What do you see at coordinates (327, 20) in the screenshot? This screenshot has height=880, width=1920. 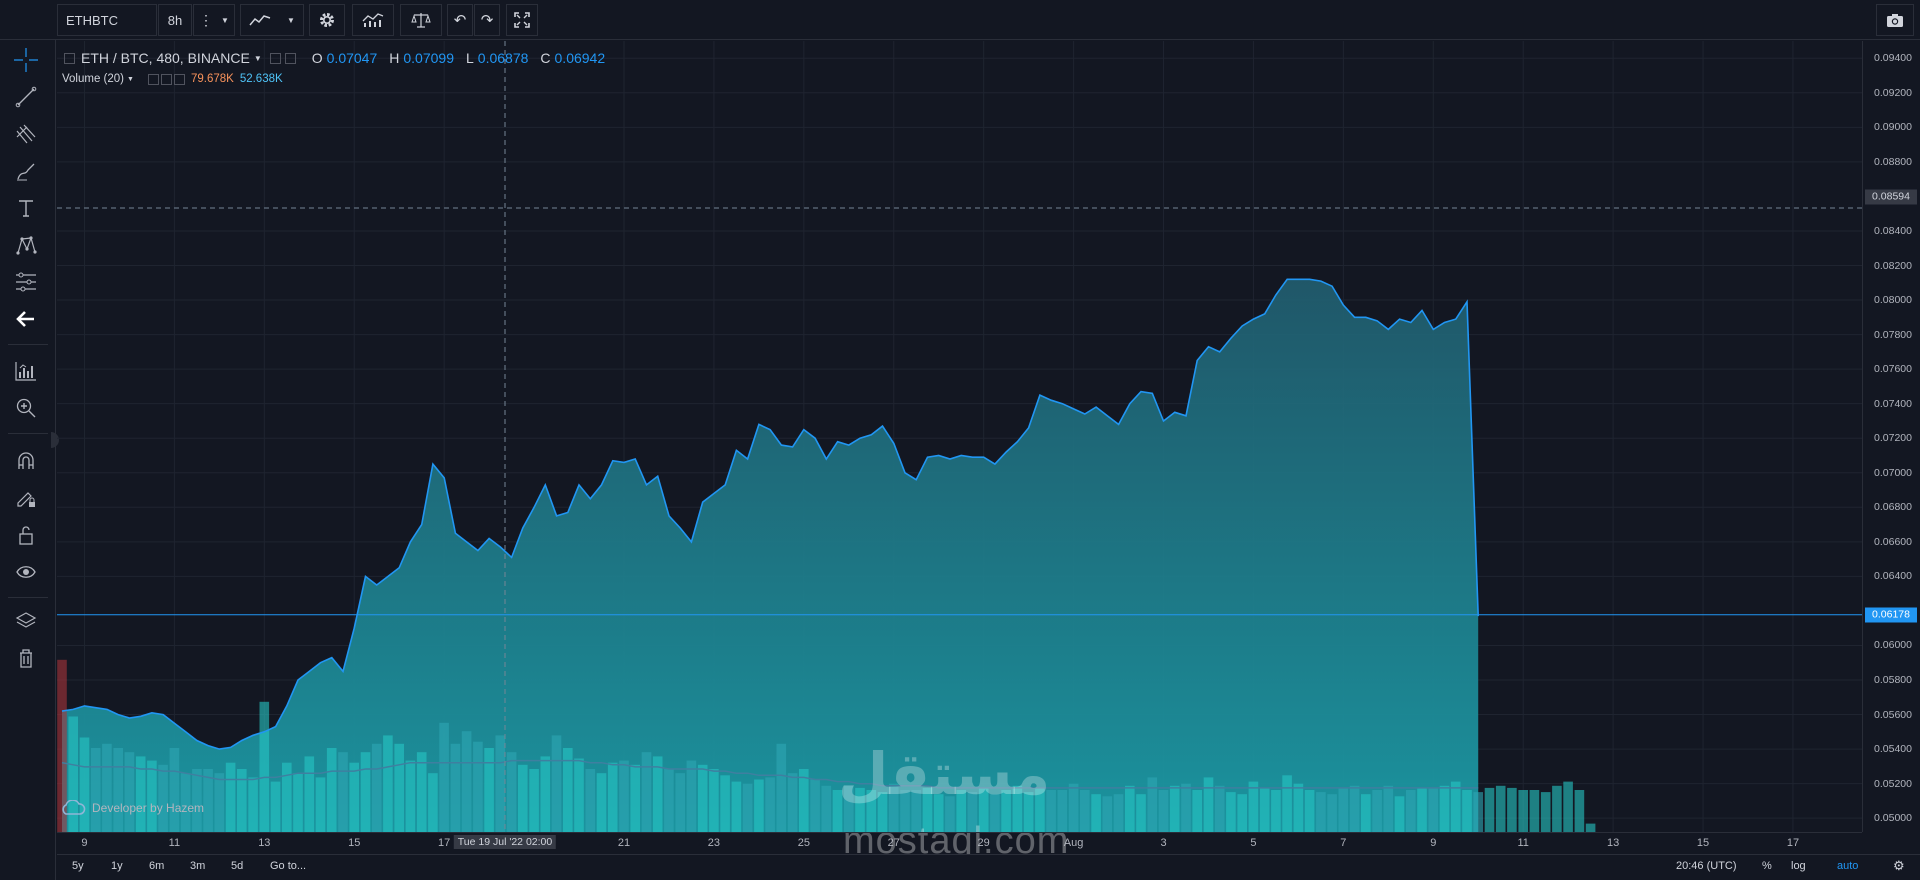 I see `settings-button` at bounding box center [327, 20].